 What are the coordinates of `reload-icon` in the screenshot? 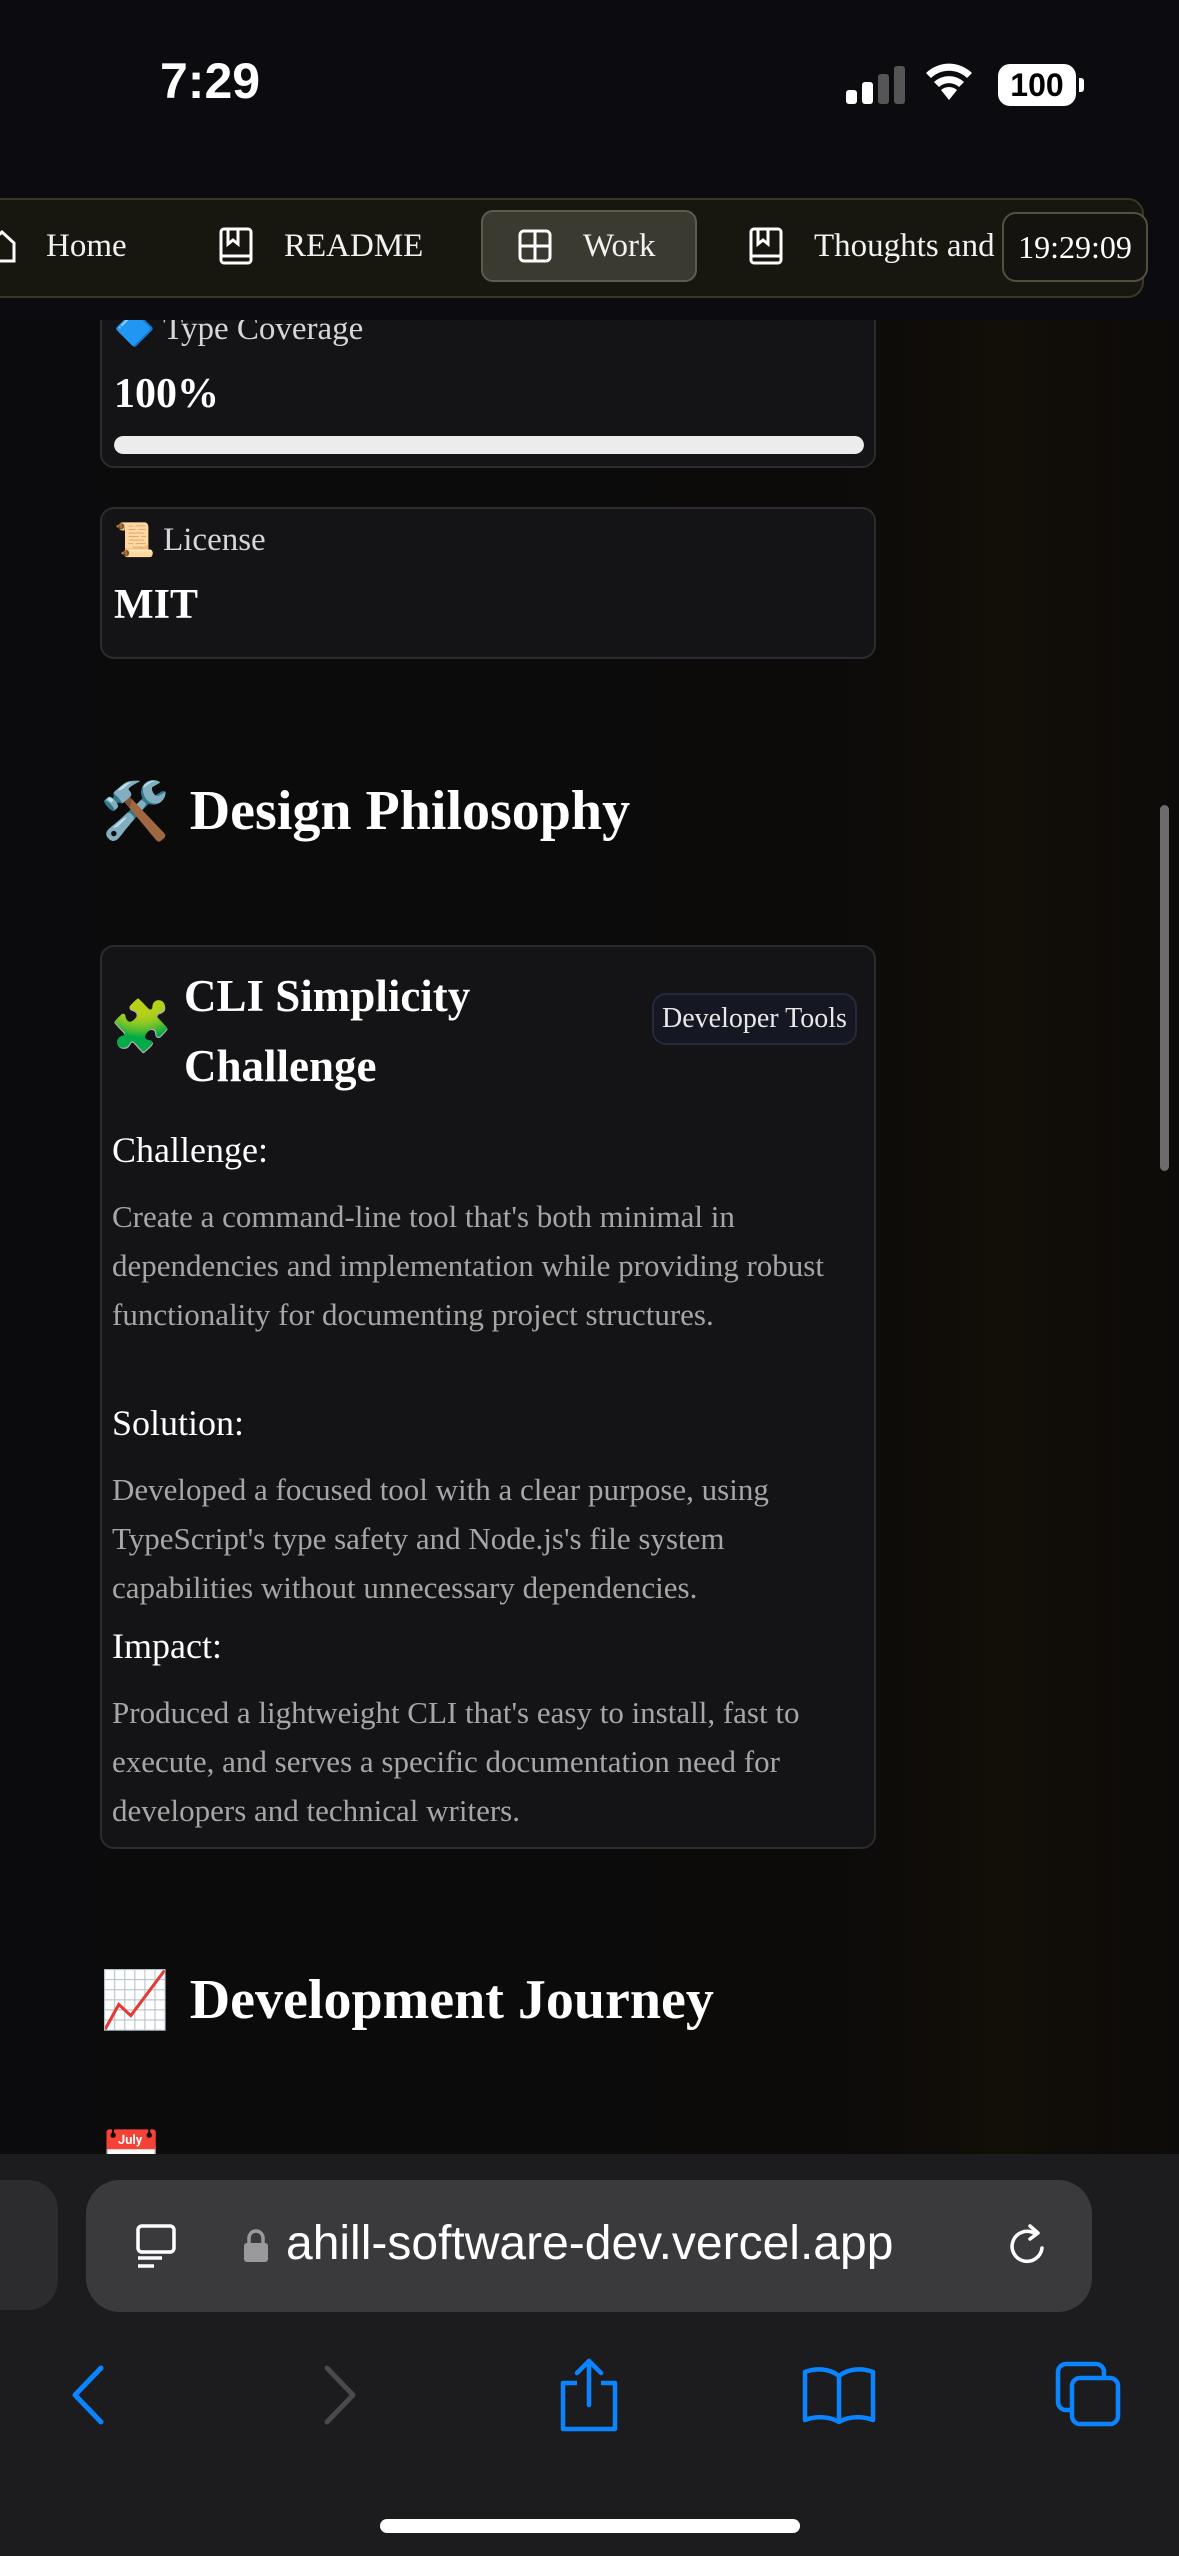 It's located at (1028, 2246).